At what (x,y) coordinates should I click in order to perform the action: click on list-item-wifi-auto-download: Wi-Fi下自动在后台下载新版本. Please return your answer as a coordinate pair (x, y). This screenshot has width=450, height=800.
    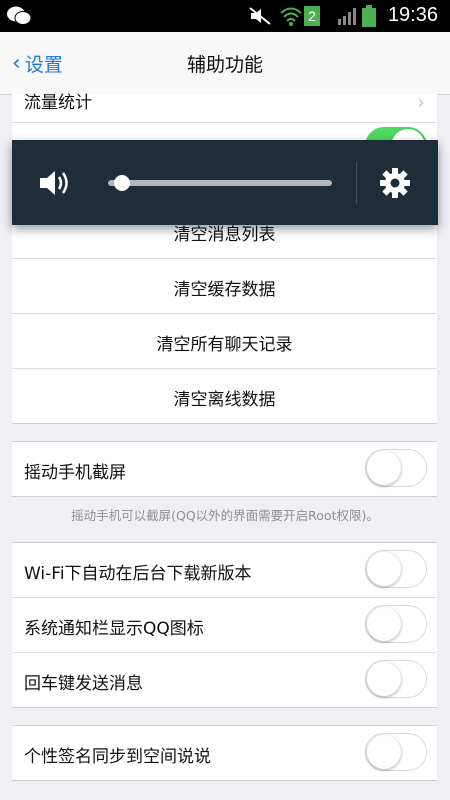
    Looking at the image, I should click on (224, 570).